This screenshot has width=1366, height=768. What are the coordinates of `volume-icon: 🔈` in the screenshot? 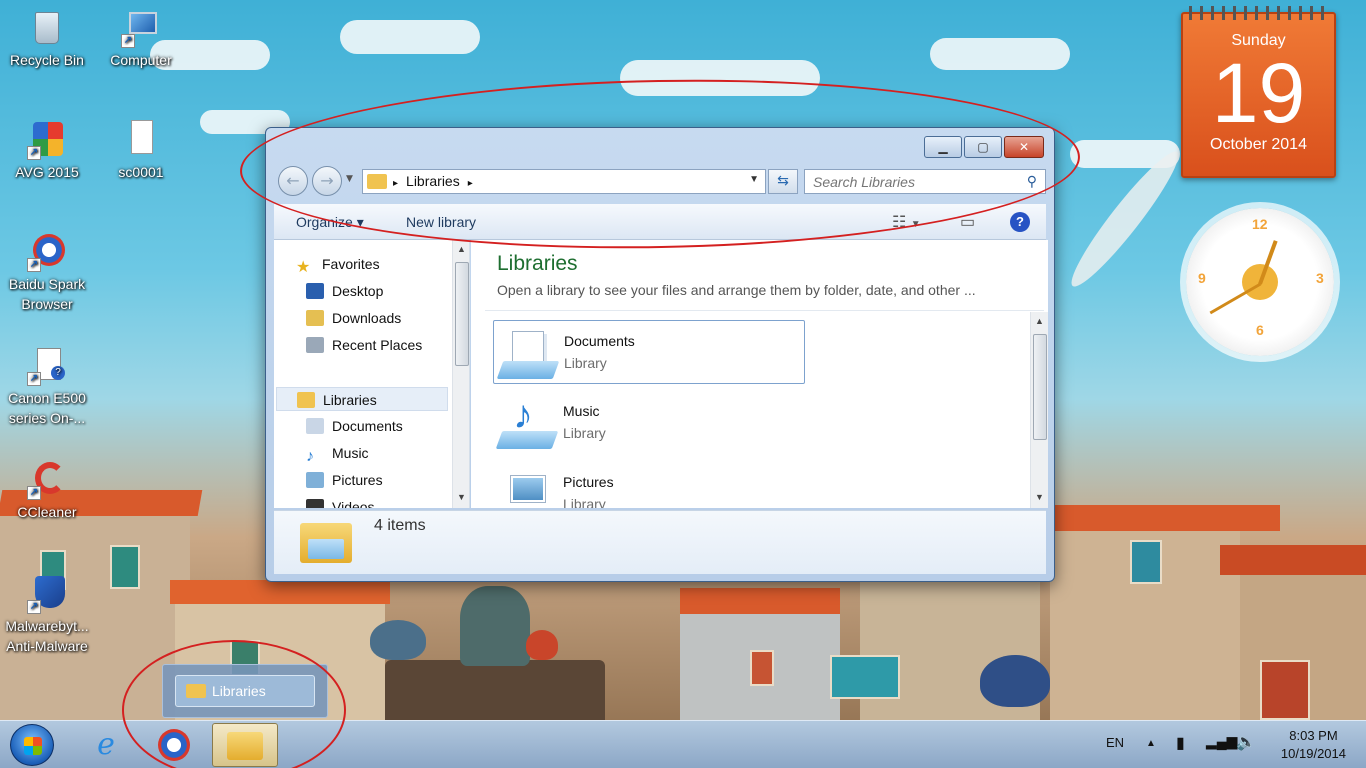 It's located at (1246, 742).